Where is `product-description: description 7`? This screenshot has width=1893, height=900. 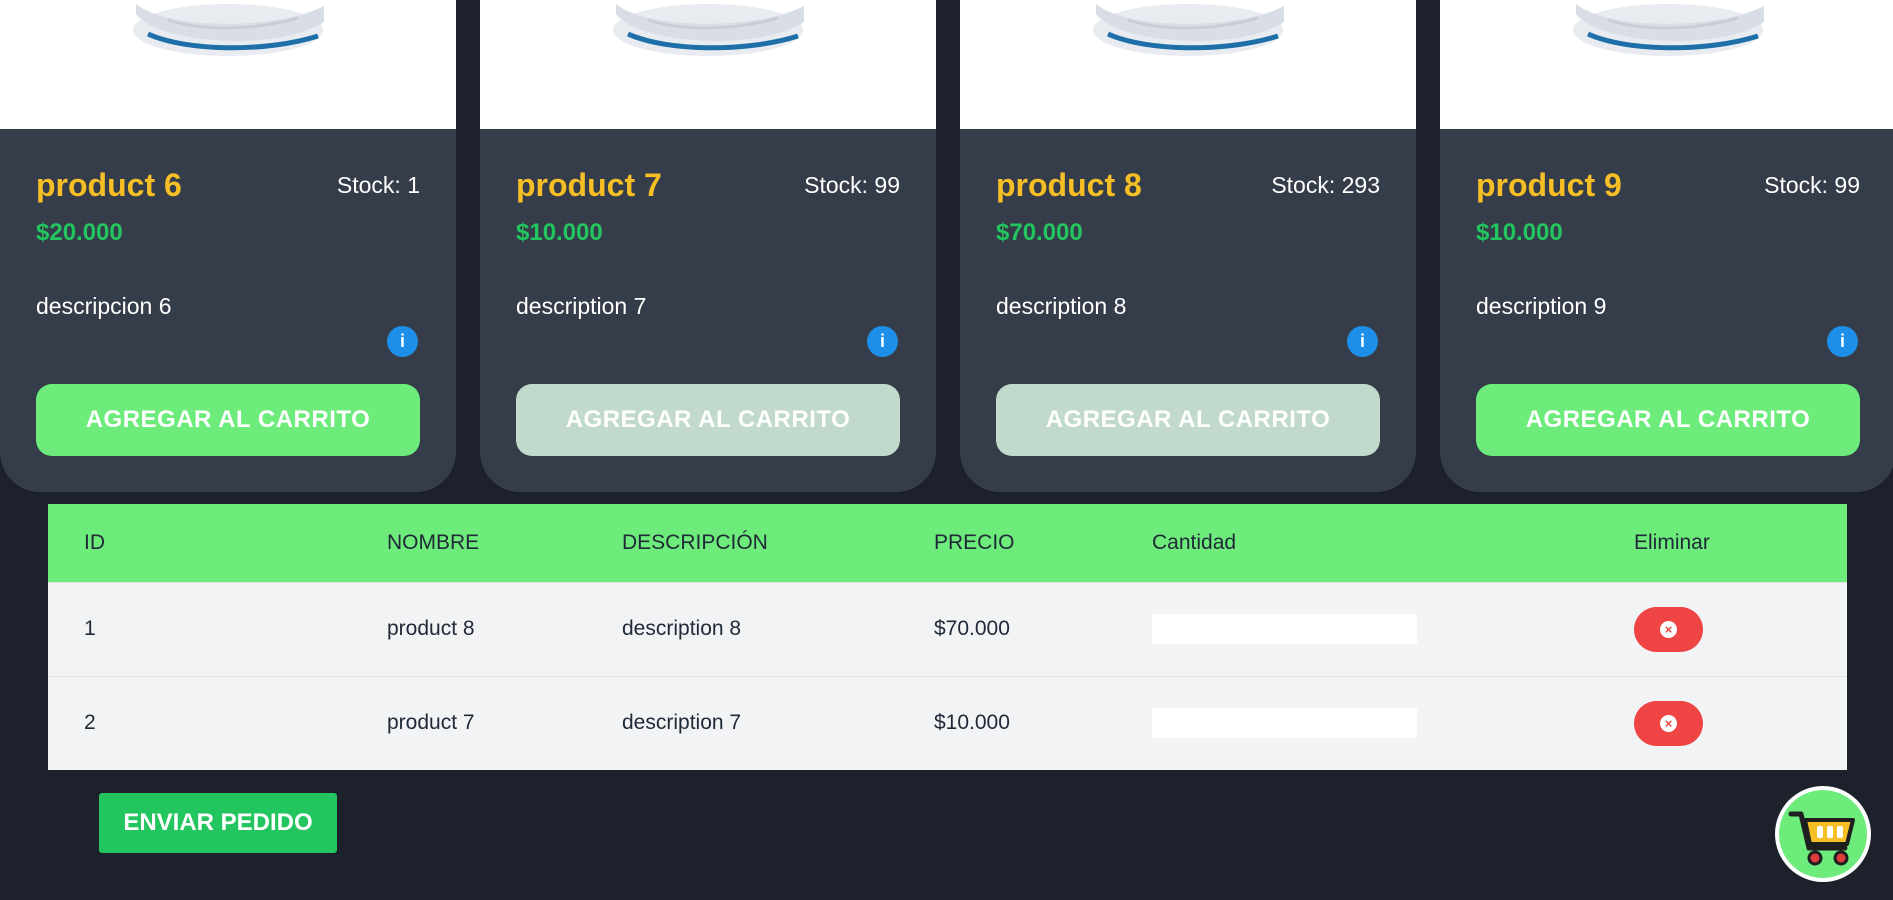
product-description: description 7 is located at coordinates (581, 306).